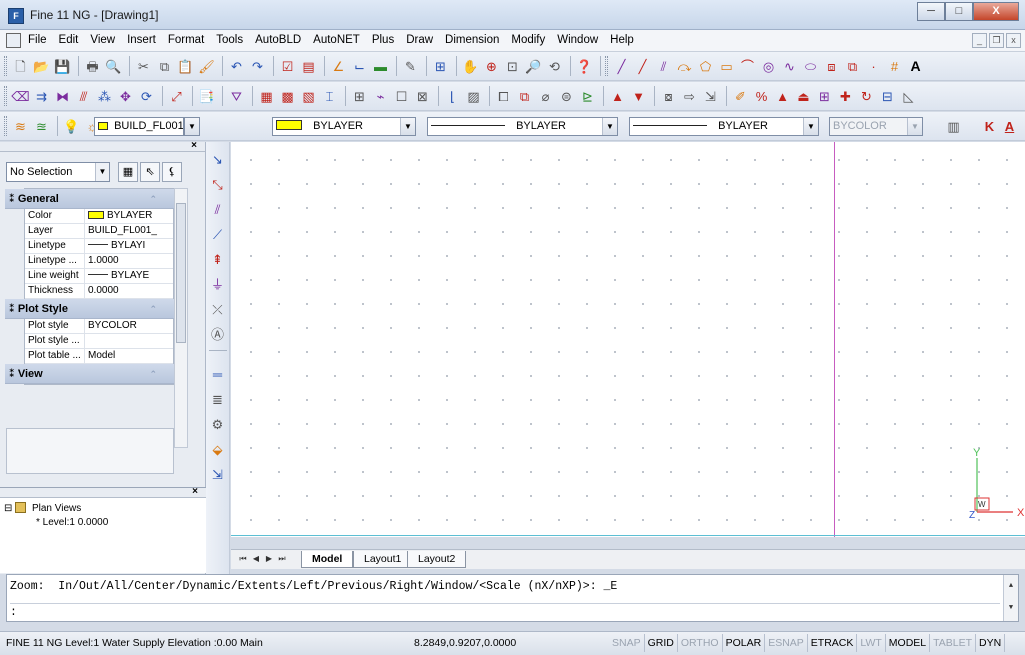 The width and height of the screenshot is (1025, 655). Describe the element at coordinates (566, 96) in the screenshot. I see `image-icon: ⊜` at that location.